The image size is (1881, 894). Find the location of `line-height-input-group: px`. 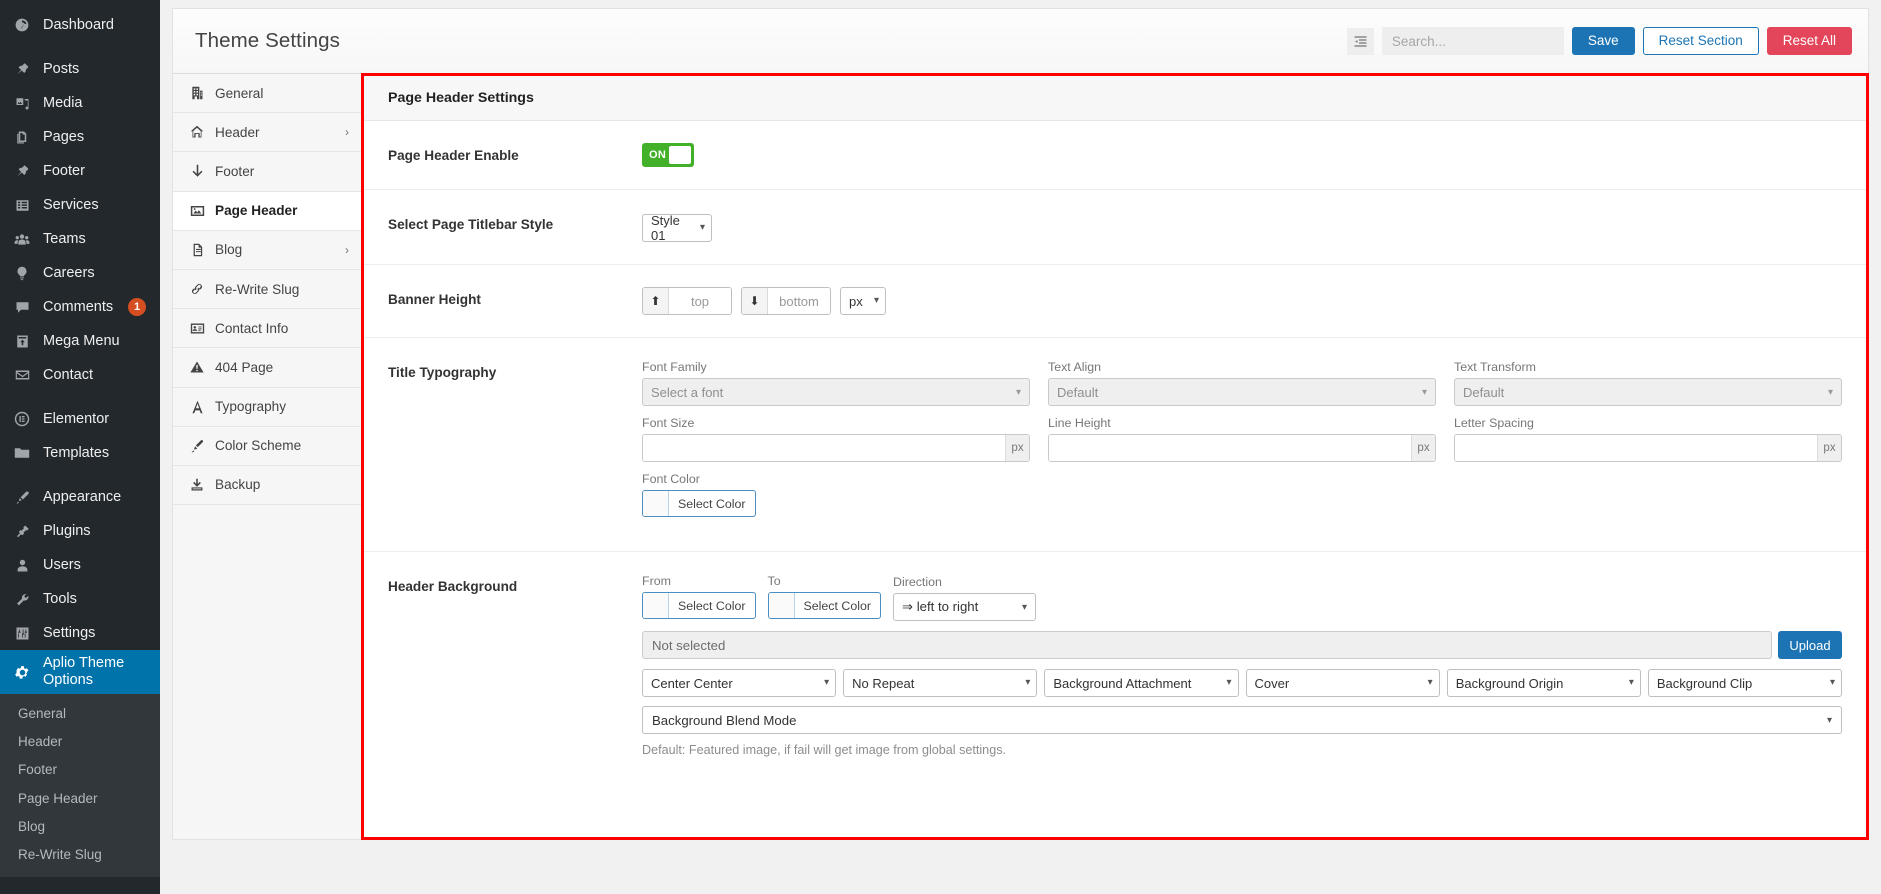

line-height-input-group: px is located at coordinates (1242, 448).